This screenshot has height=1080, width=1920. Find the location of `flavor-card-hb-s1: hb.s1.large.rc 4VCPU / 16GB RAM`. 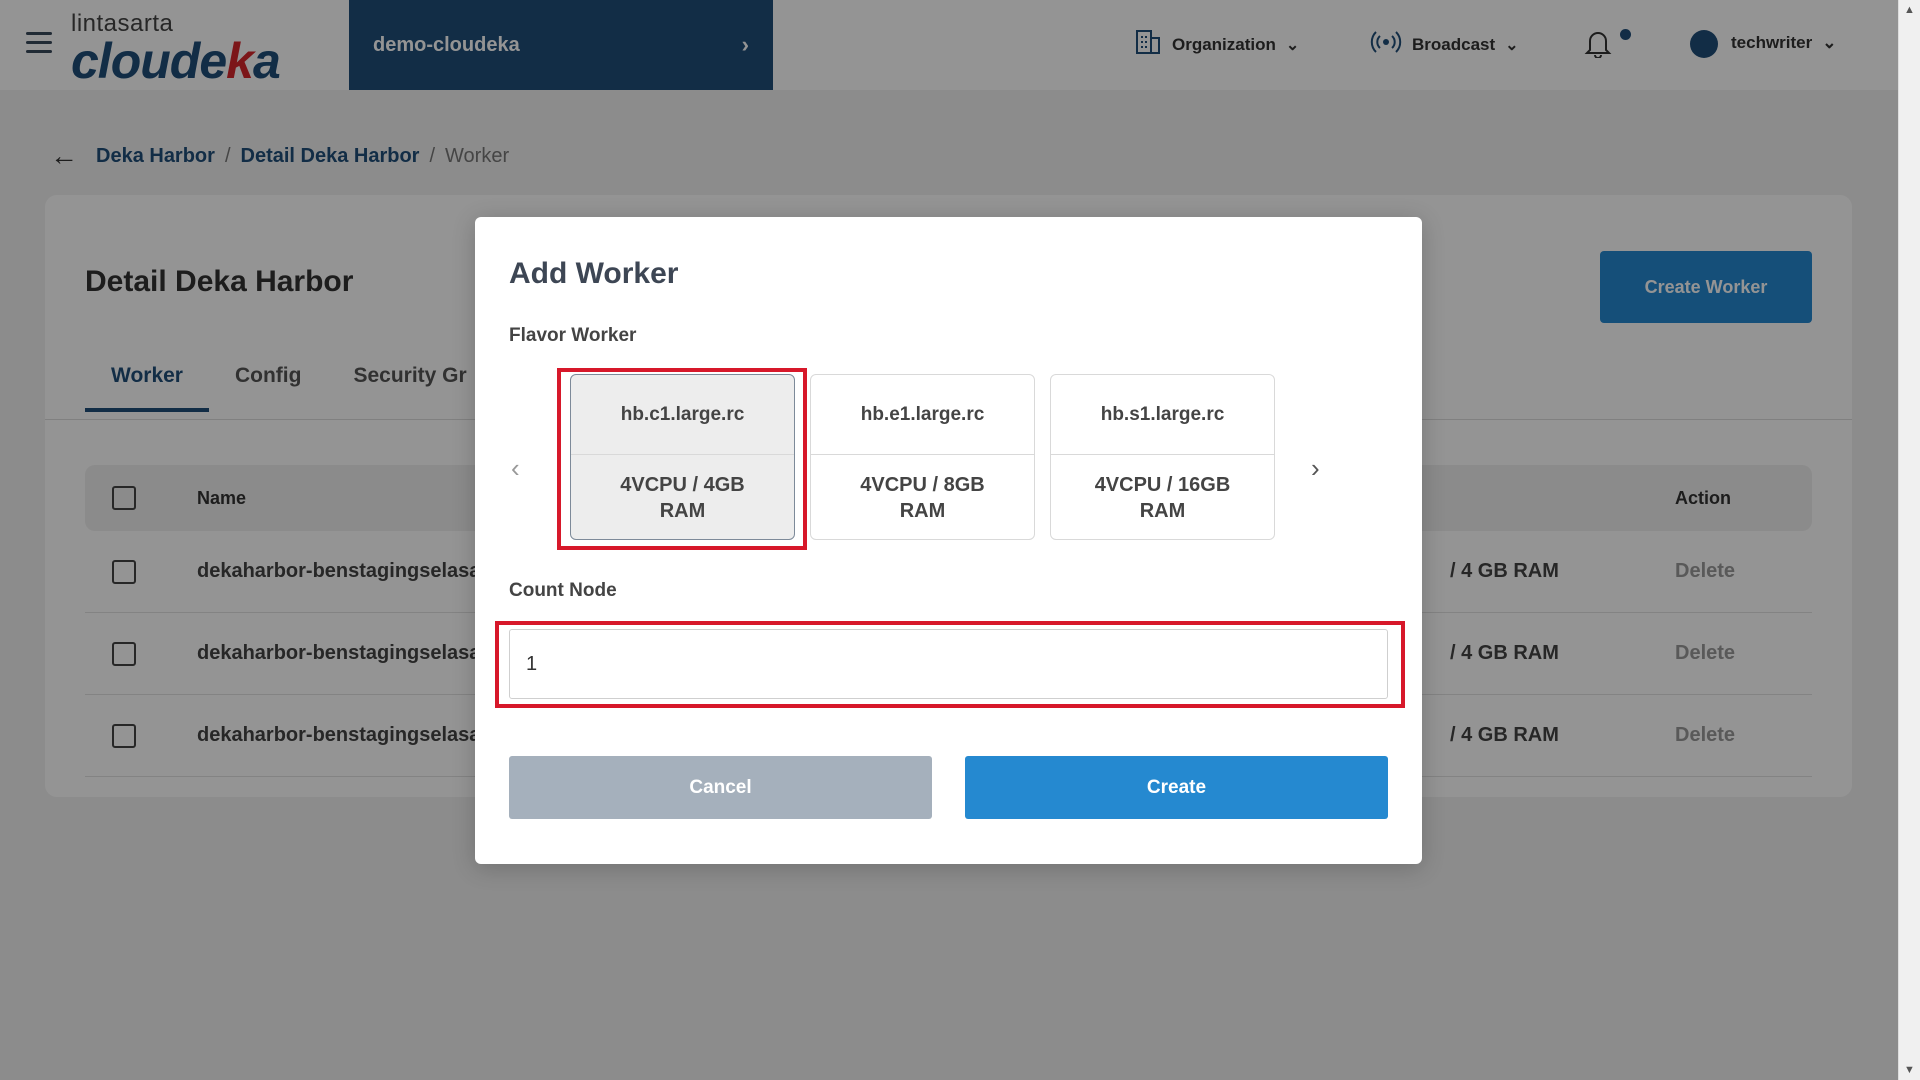

flavor-card-hb-s1: hb.s1.large.rc 4VCPU / 16GB RAM is located at coordinates (1162, 457).